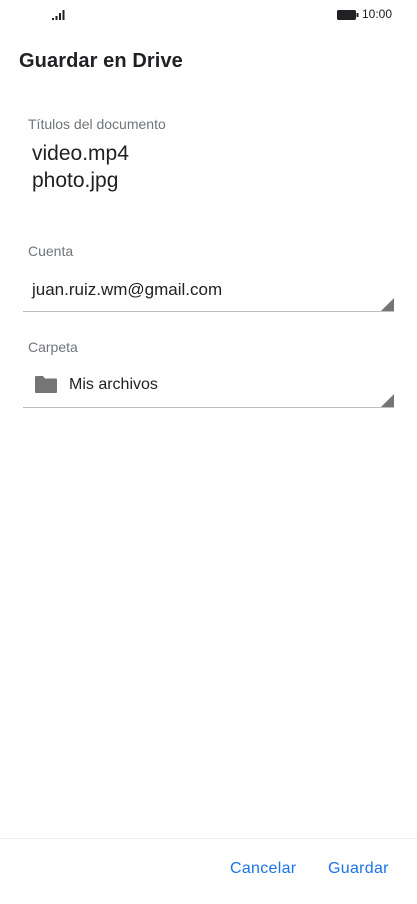 This screenshot has width=417, height=904. What do you see at coordinates (51, 251) in the screenshot?
I see `account-label: Cuenta` at bounding box center [51, 251].